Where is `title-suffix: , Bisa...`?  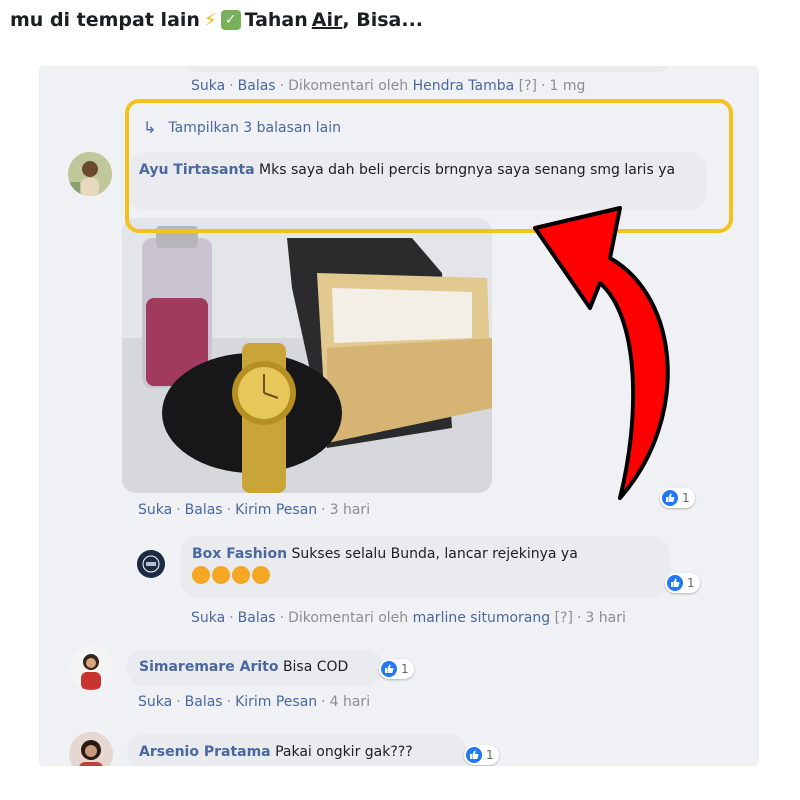 title-suffix: , Bisa... is located at coordinates (383, 20).